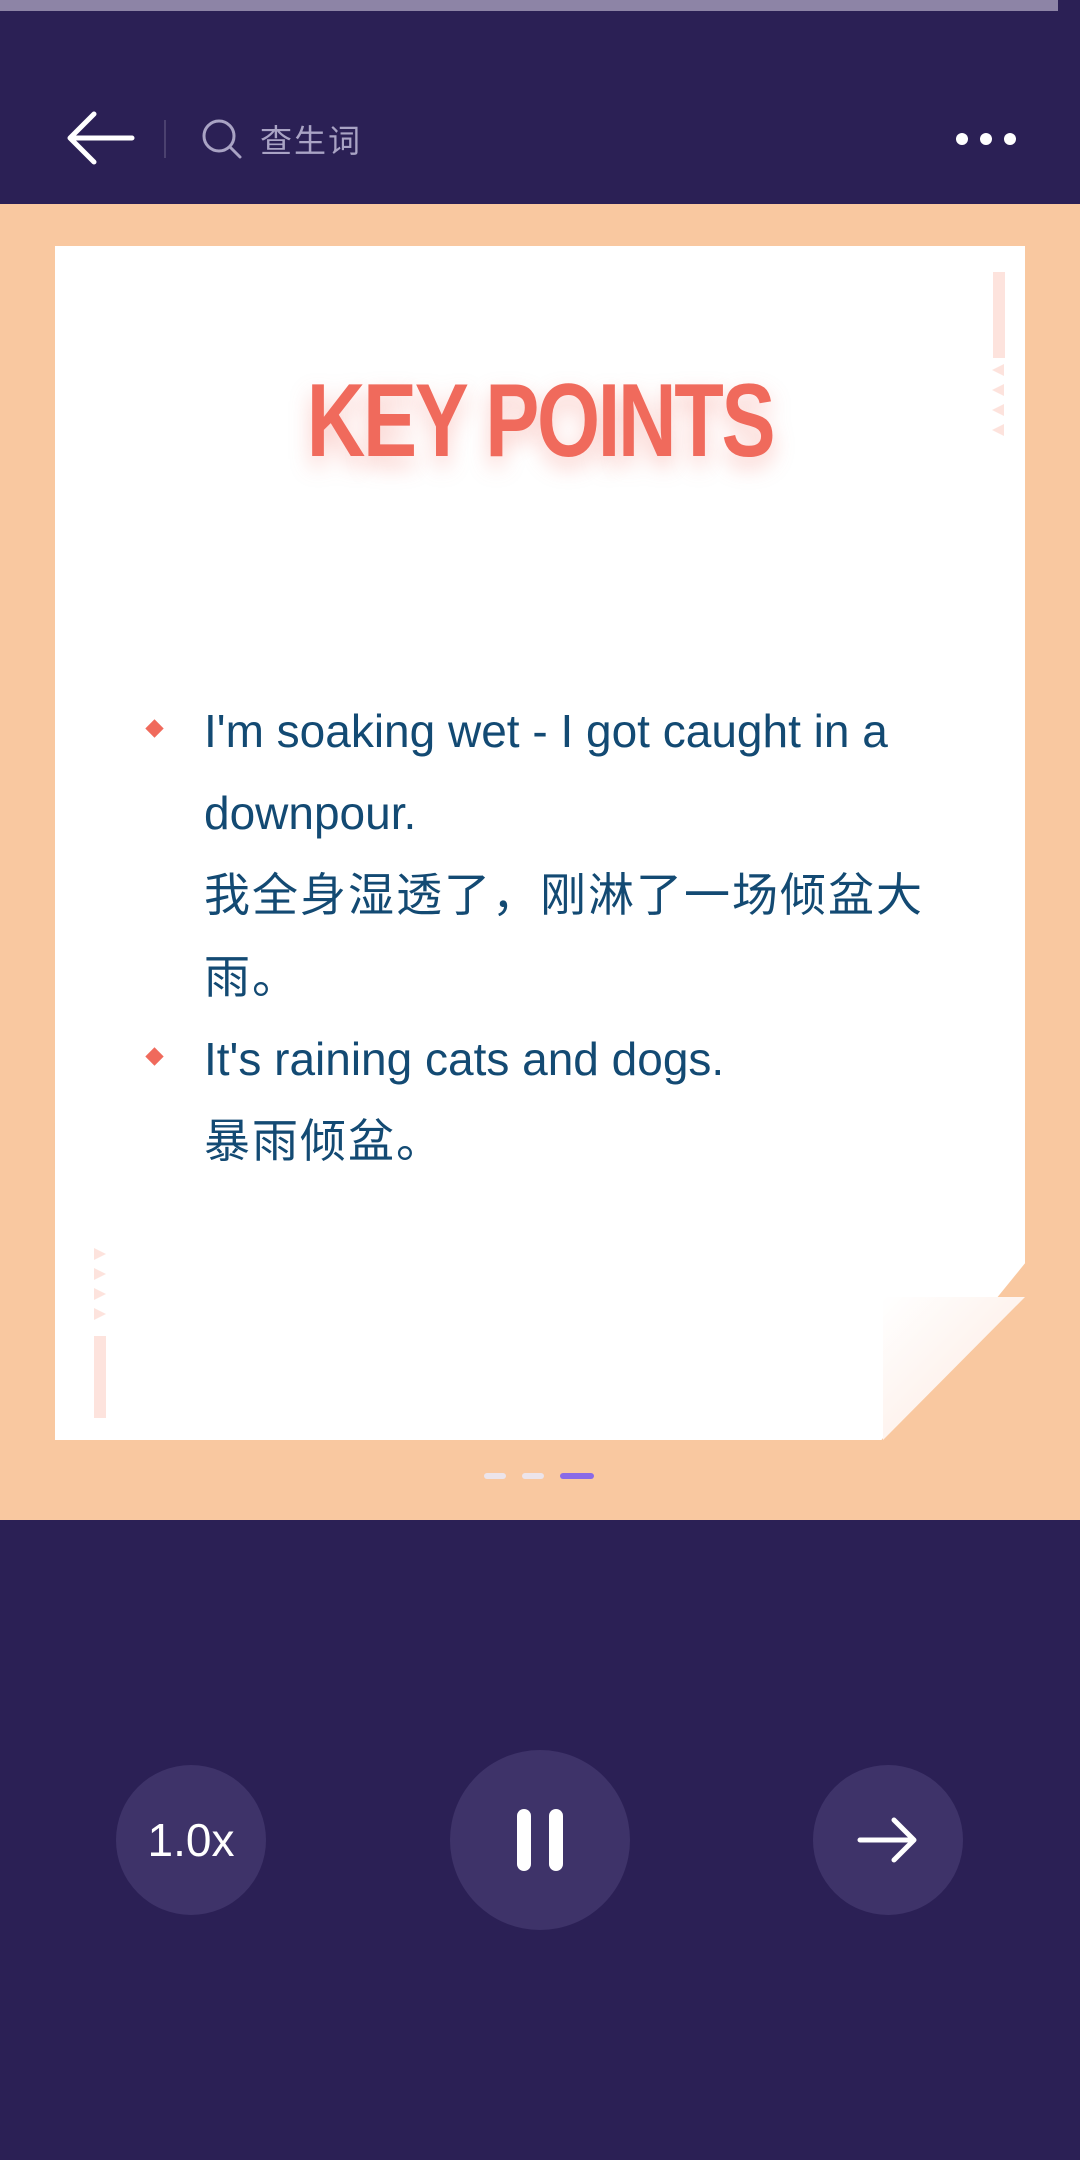 The width and height of the screenshot is (1080, 2160). I want to click on arrow-right-icon, so click(887, 1840).